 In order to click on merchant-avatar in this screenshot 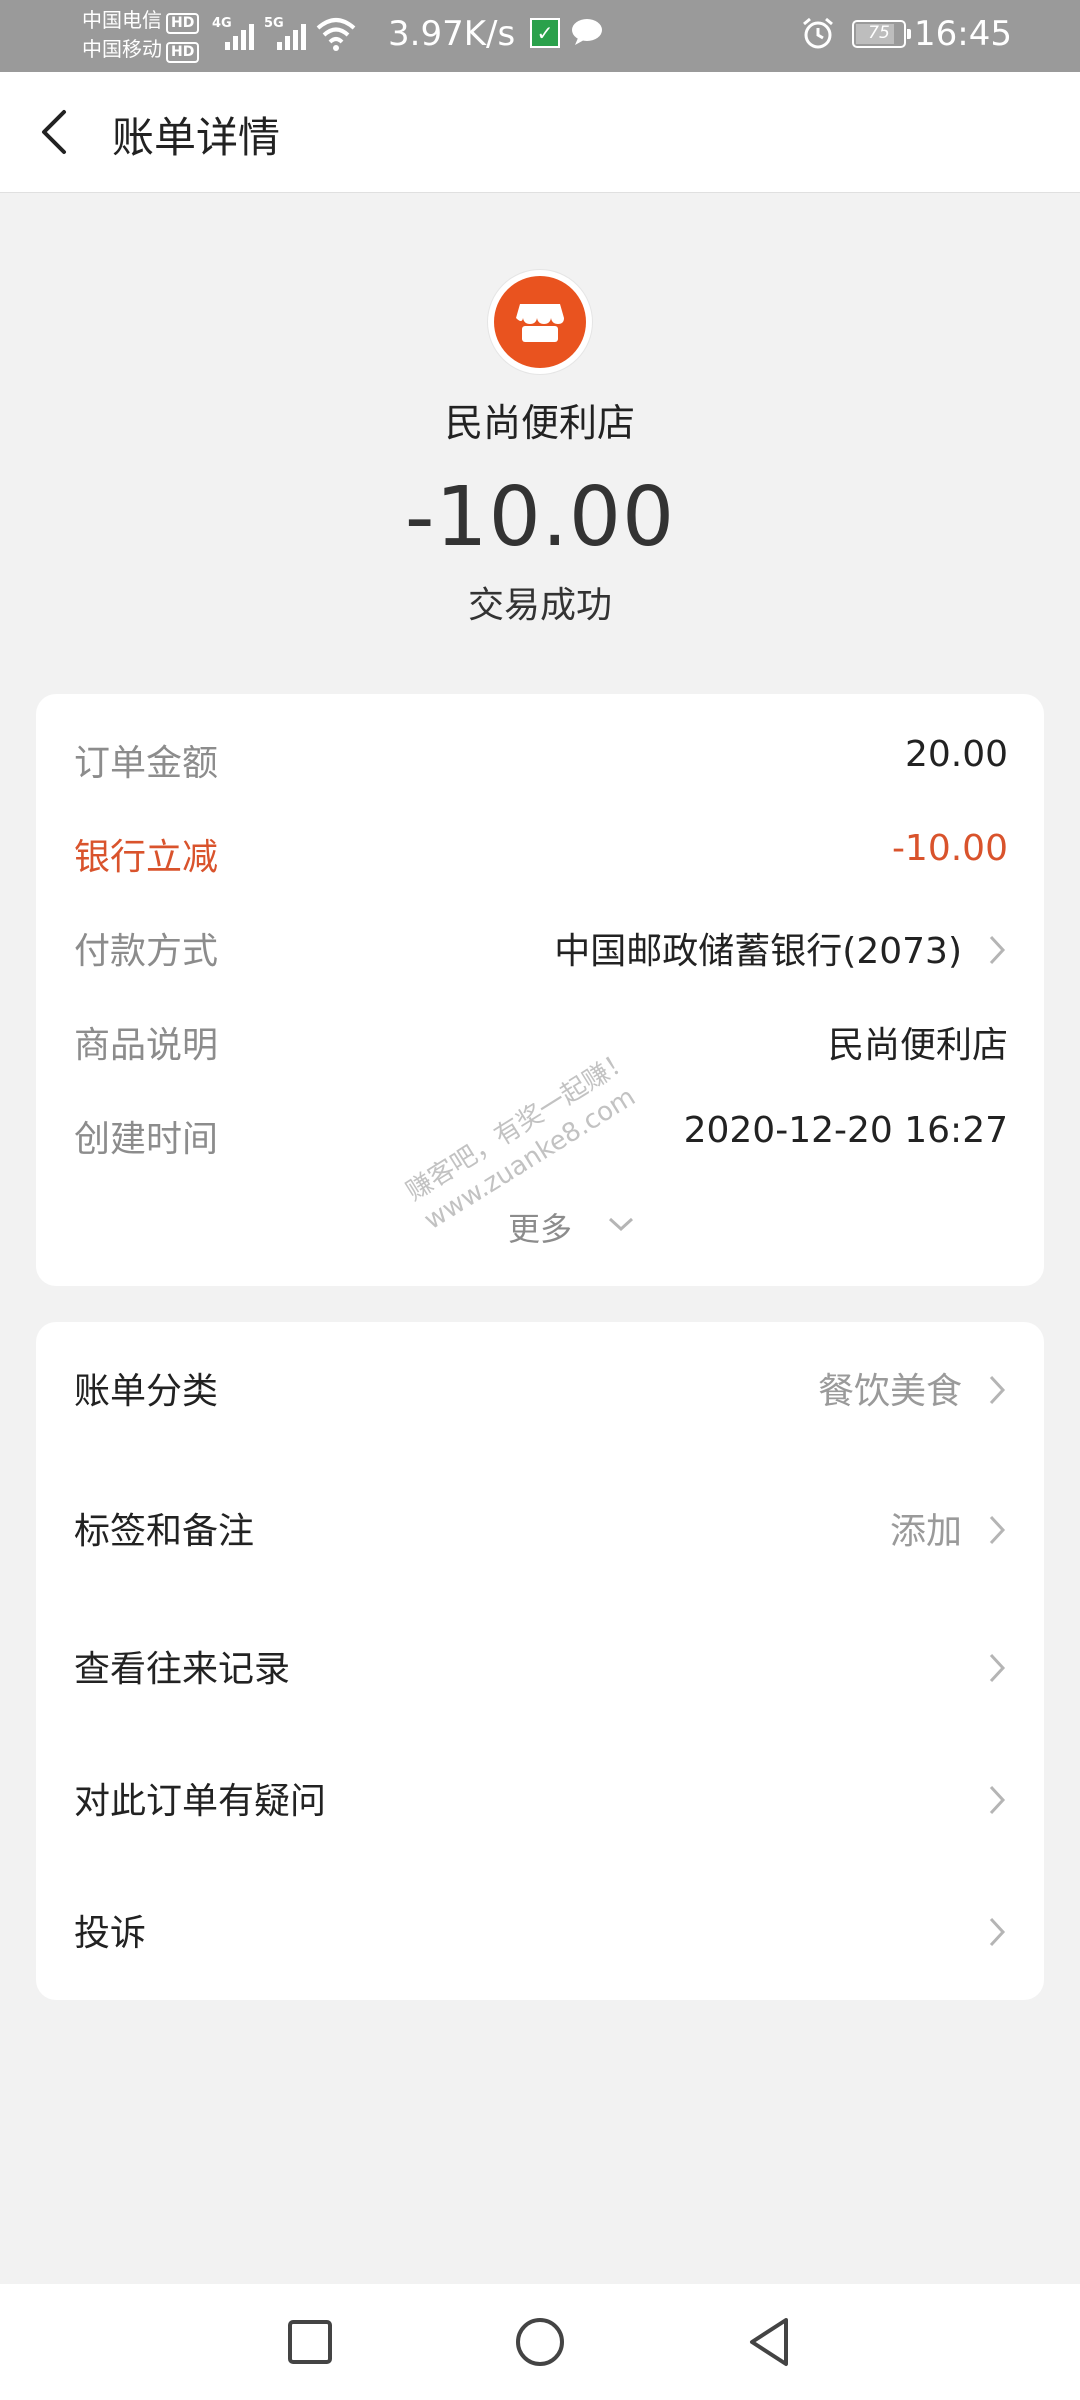, I will do `click(540, 322)`.